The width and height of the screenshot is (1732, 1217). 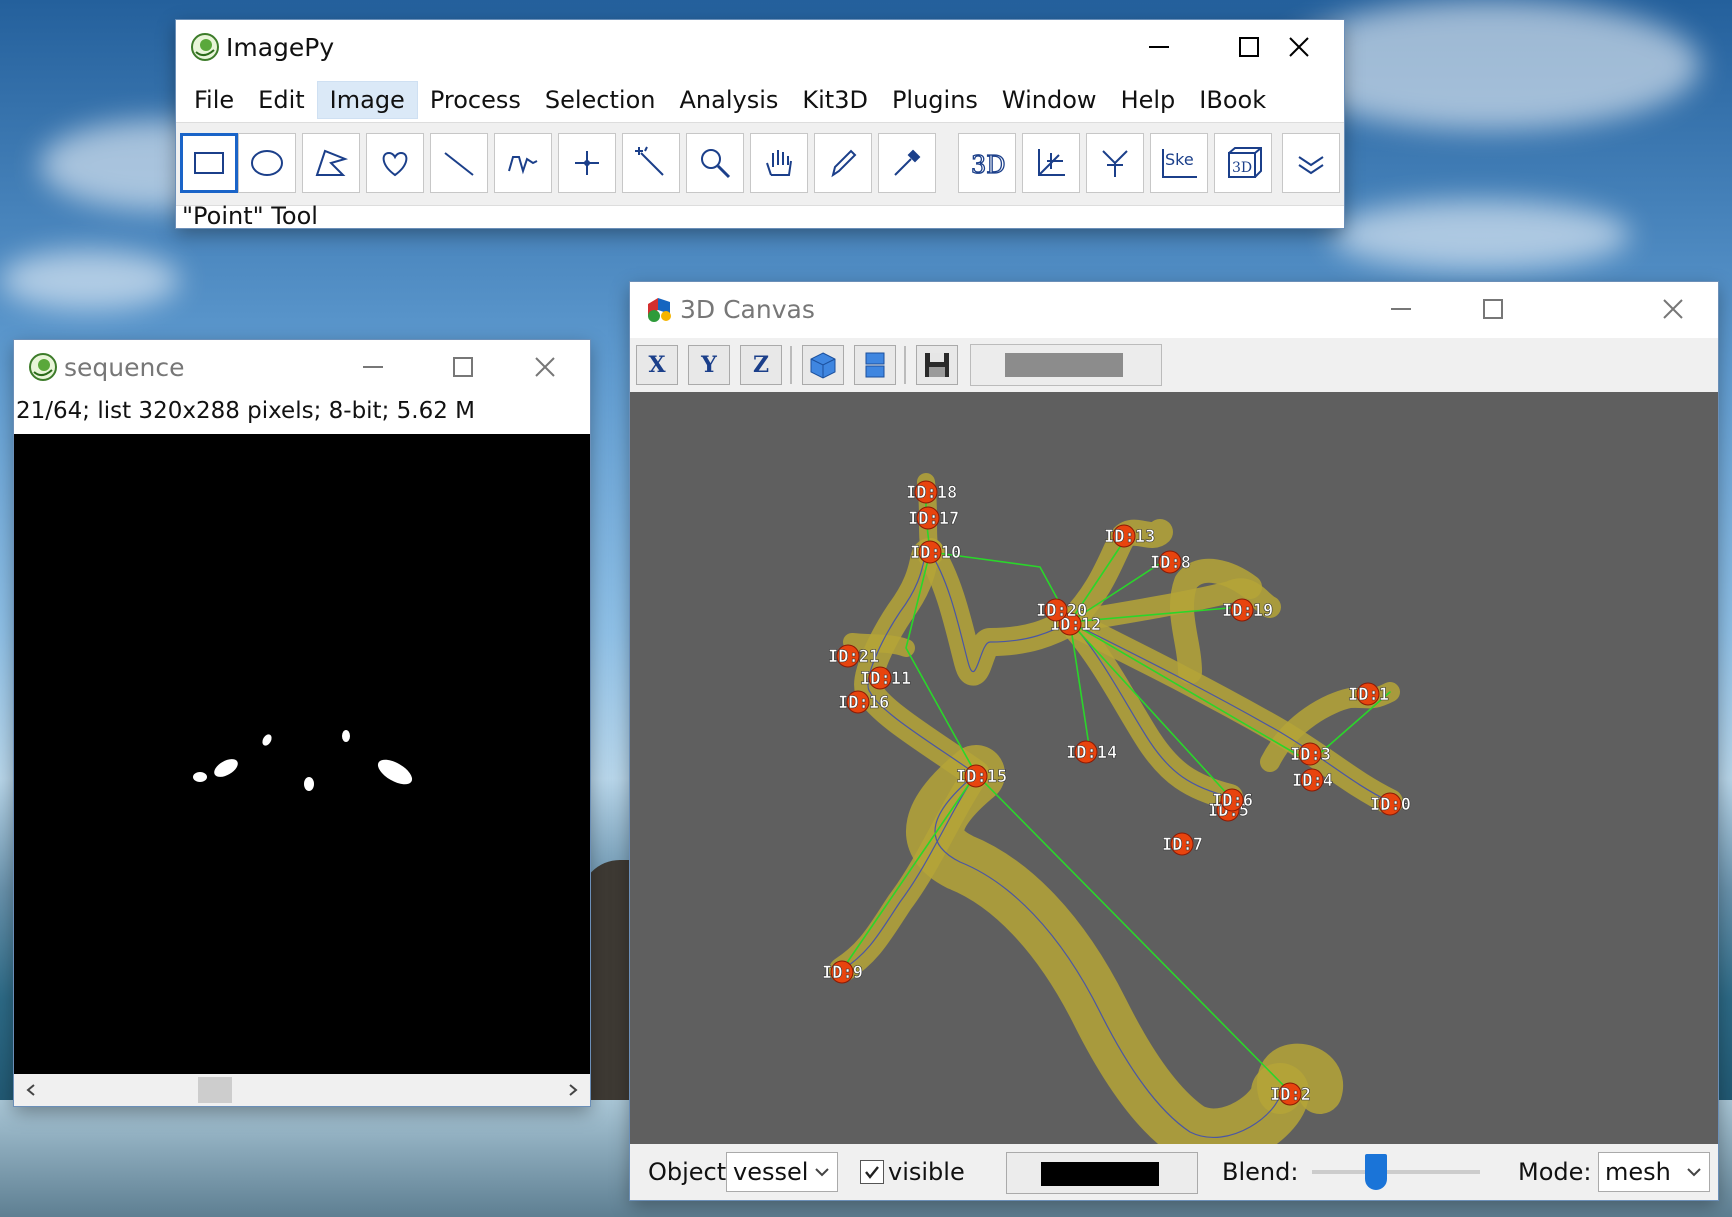 What do you see at coordinates (657, 365) in the screenshot?
I see `x-view-button: X` at bounding box center [657, 365].